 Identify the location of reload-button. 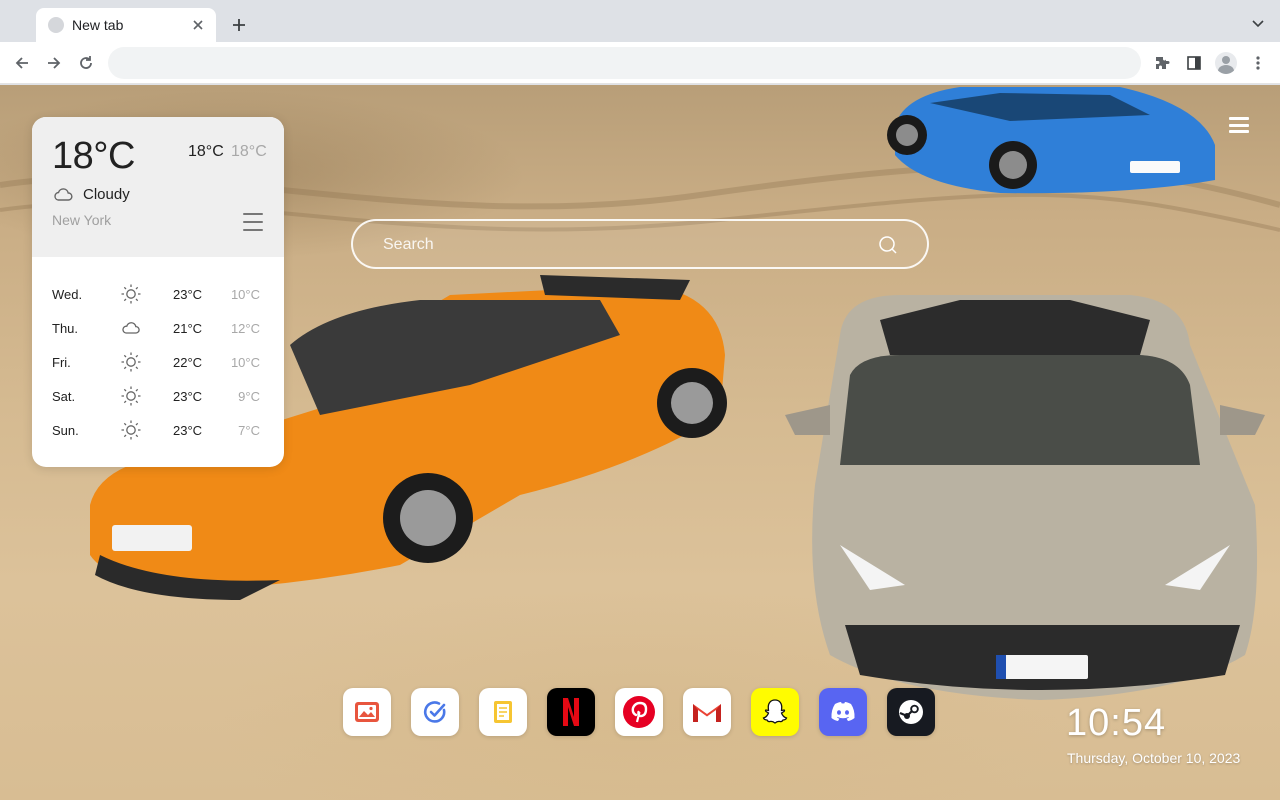
(86, 63).